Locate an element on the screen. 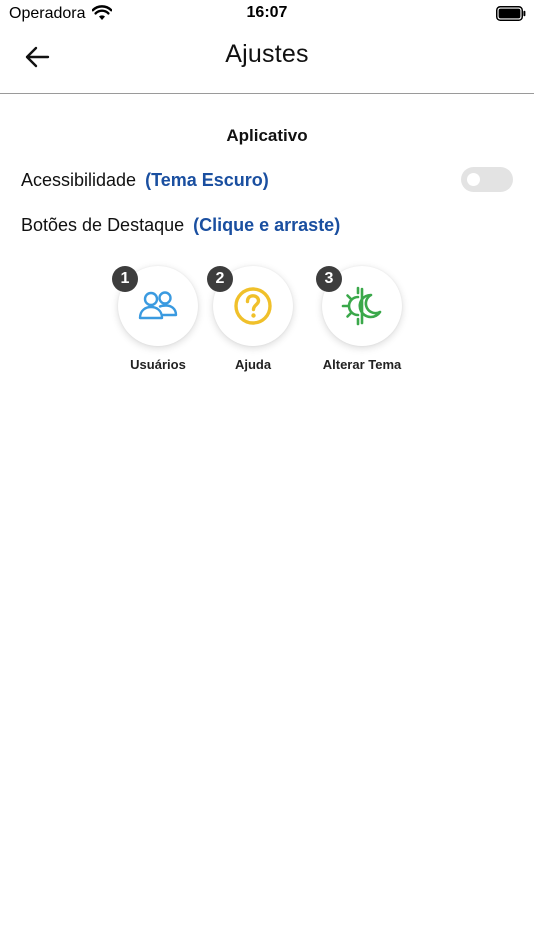 The width and height of the screenshot is (534, 950). users-icon is located at coordinates (158, 305).